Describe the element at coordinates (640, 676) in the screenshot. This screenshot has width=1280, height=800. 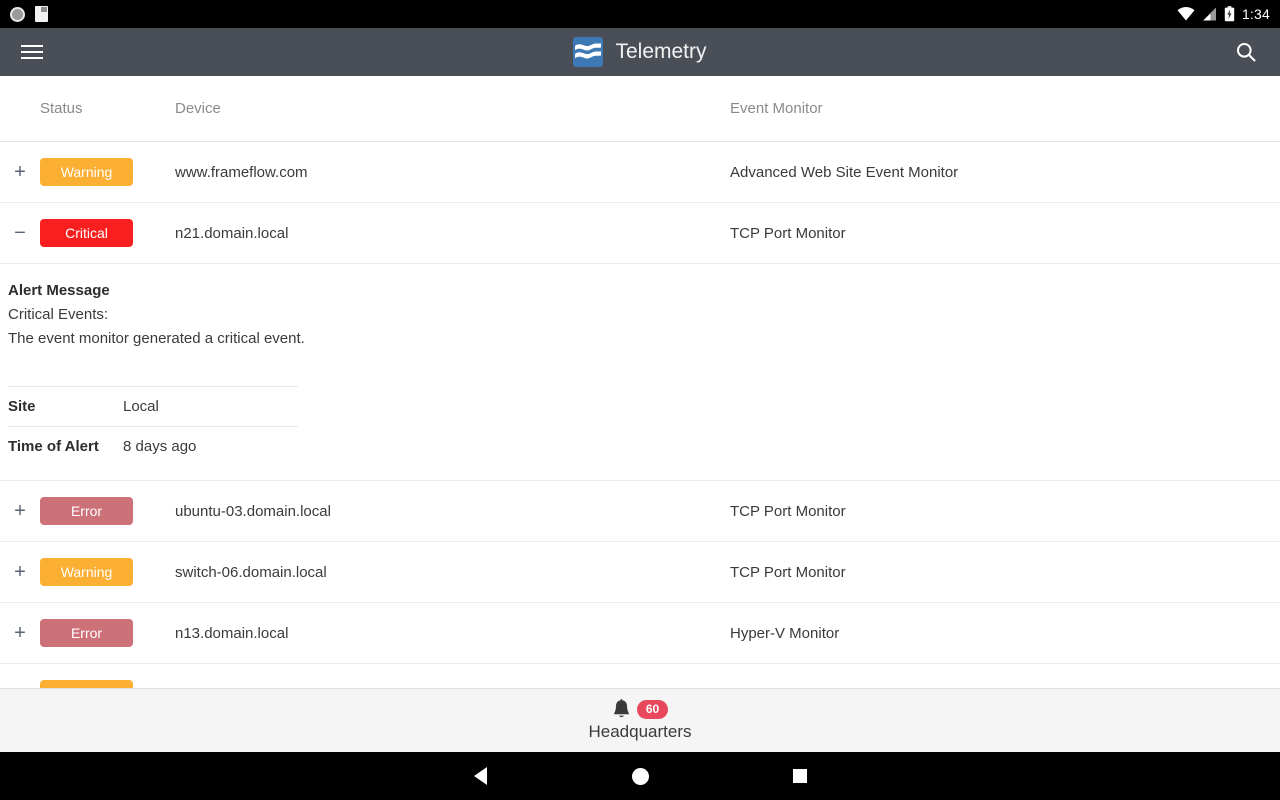
I see `table-row: +Warningn18.domain.localHyper-V Monitor` at that location.